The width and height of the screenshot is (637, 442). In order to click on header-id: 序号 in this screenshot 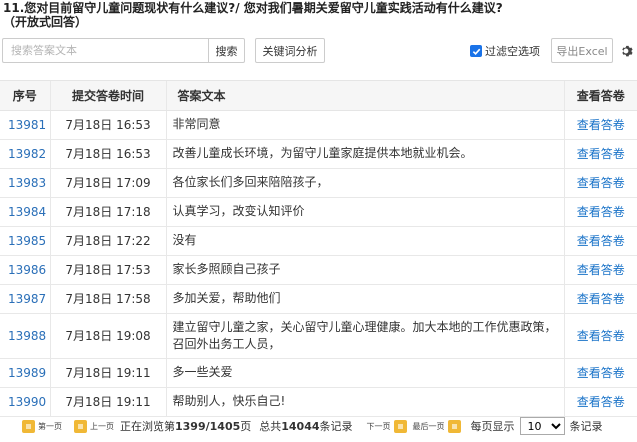, I will do `click(25, 96)`.